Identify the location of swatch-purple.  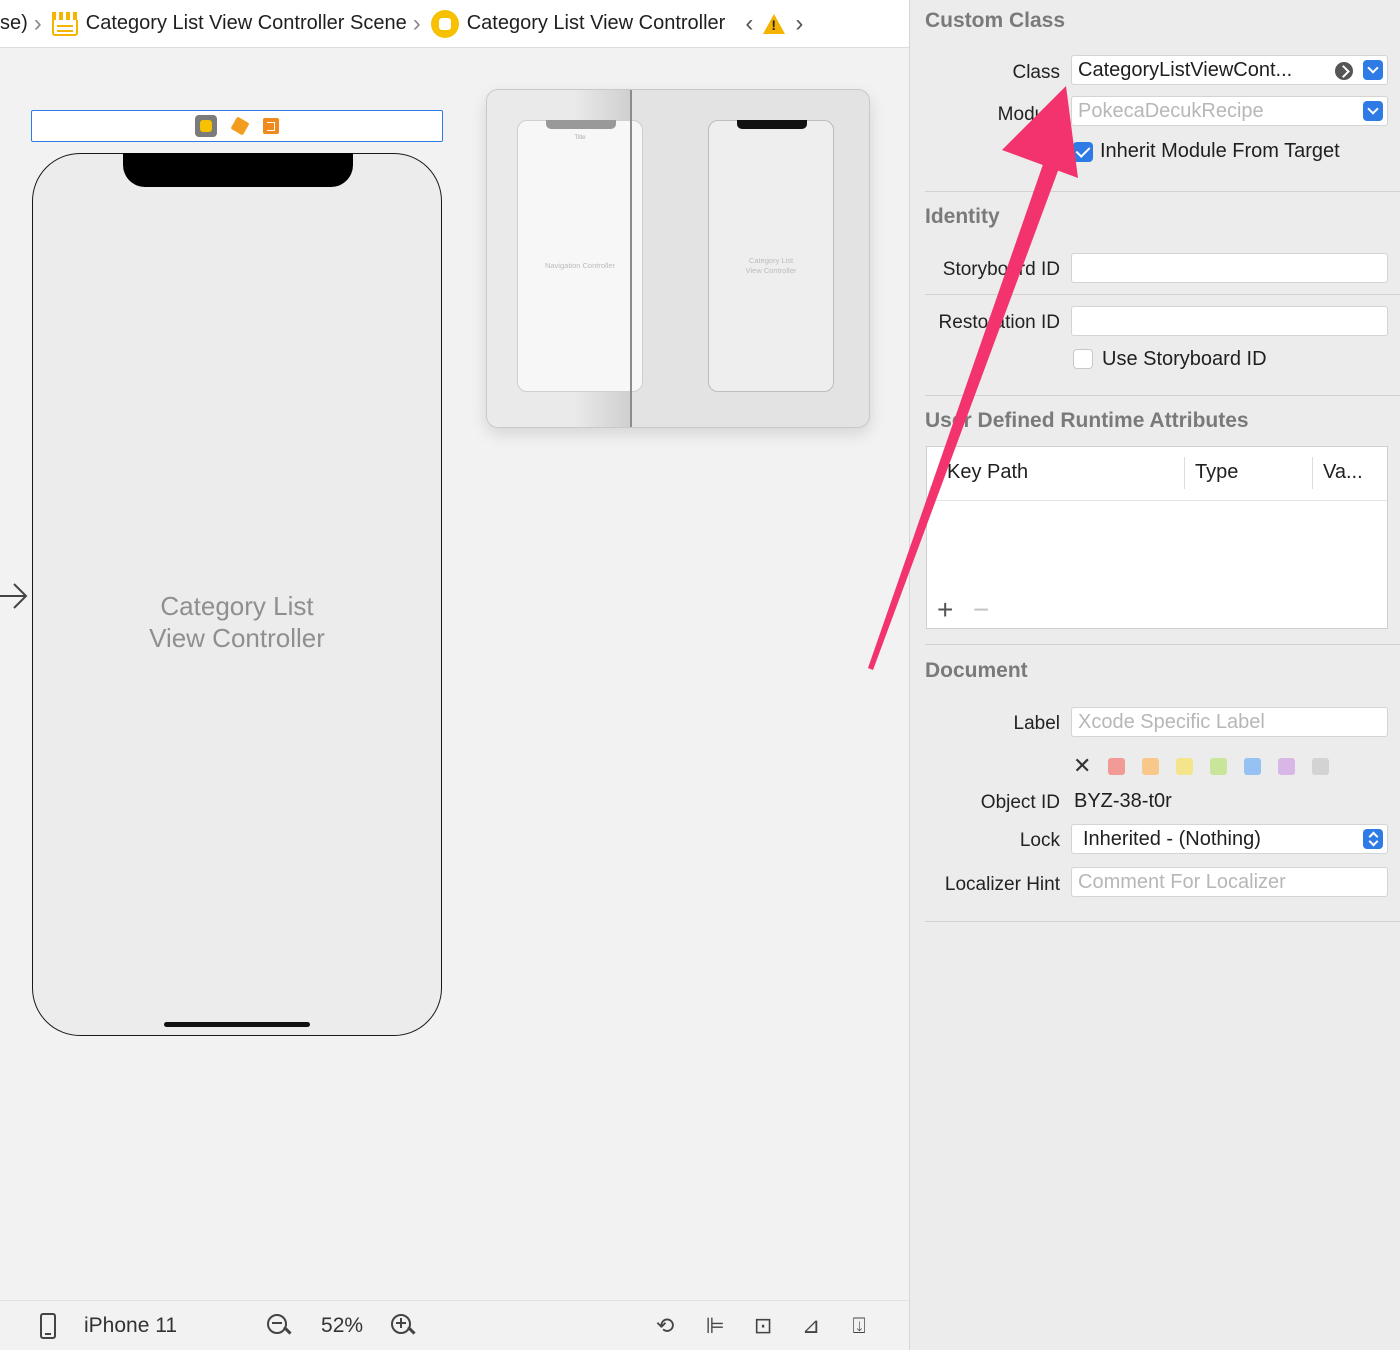
(1286, 766).